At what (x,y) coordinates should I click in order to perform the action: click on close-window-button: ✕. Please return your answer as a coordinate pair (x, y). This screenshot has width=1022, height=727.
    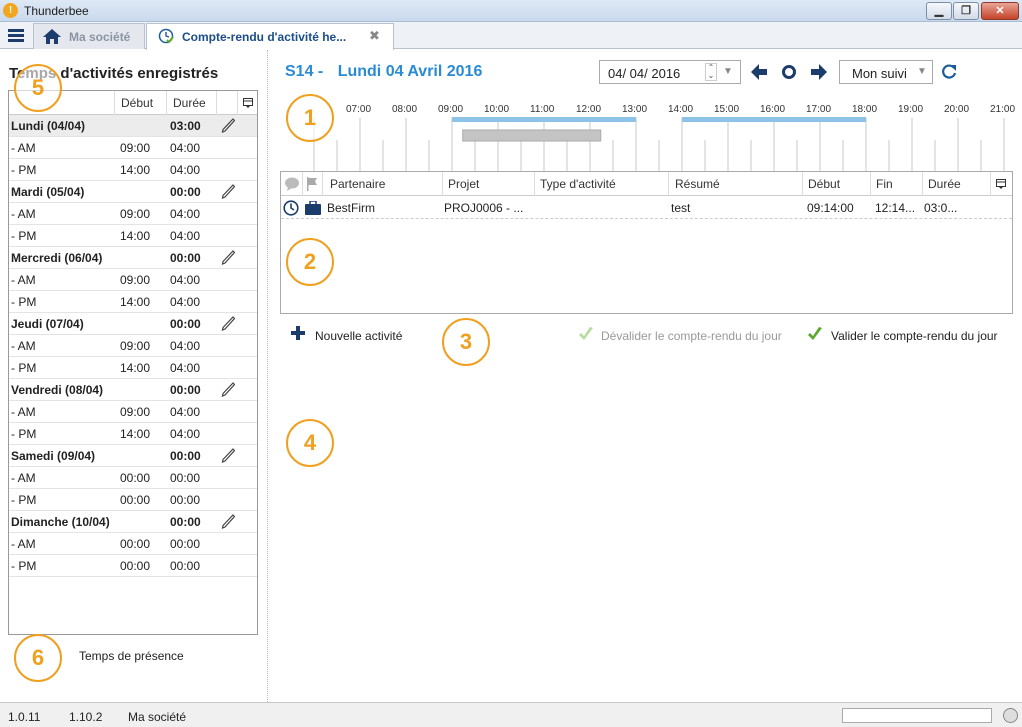
    Looking at the image, I should click on (1000, 11).